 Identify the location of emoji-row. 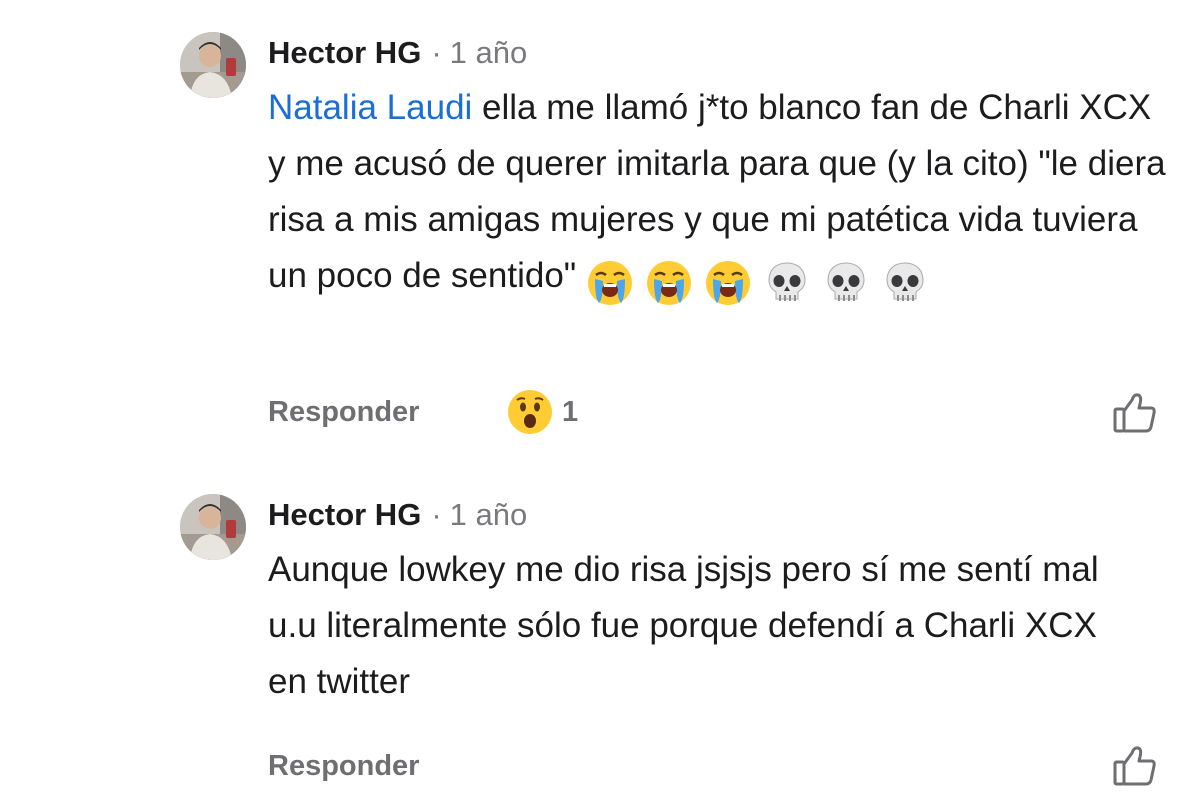
(763, 279).